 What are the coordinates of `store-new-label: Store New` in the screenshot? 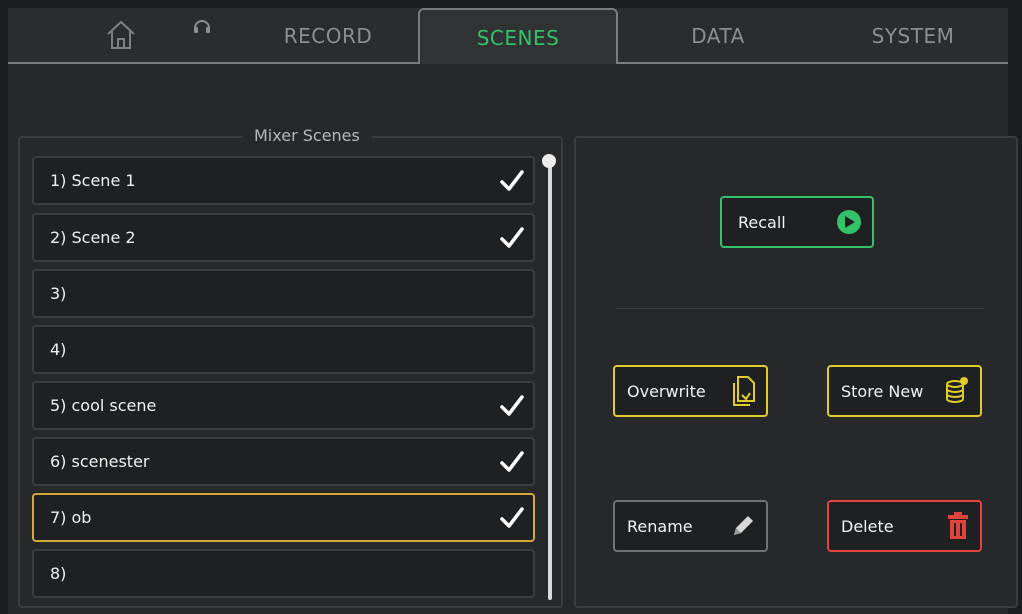 It's located at (882, 391).